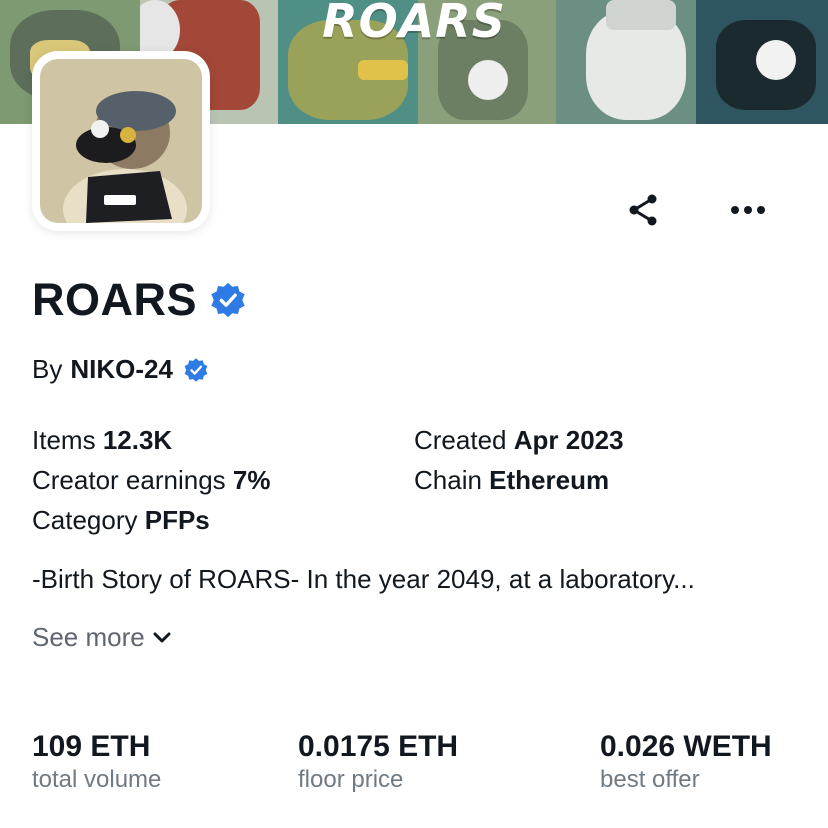 The image size is (828, 828). What do you see at coordinates (686, 746) in the screenshot?
I see `stat-value: 0.026 WETH` at bounding box center [686, 746].